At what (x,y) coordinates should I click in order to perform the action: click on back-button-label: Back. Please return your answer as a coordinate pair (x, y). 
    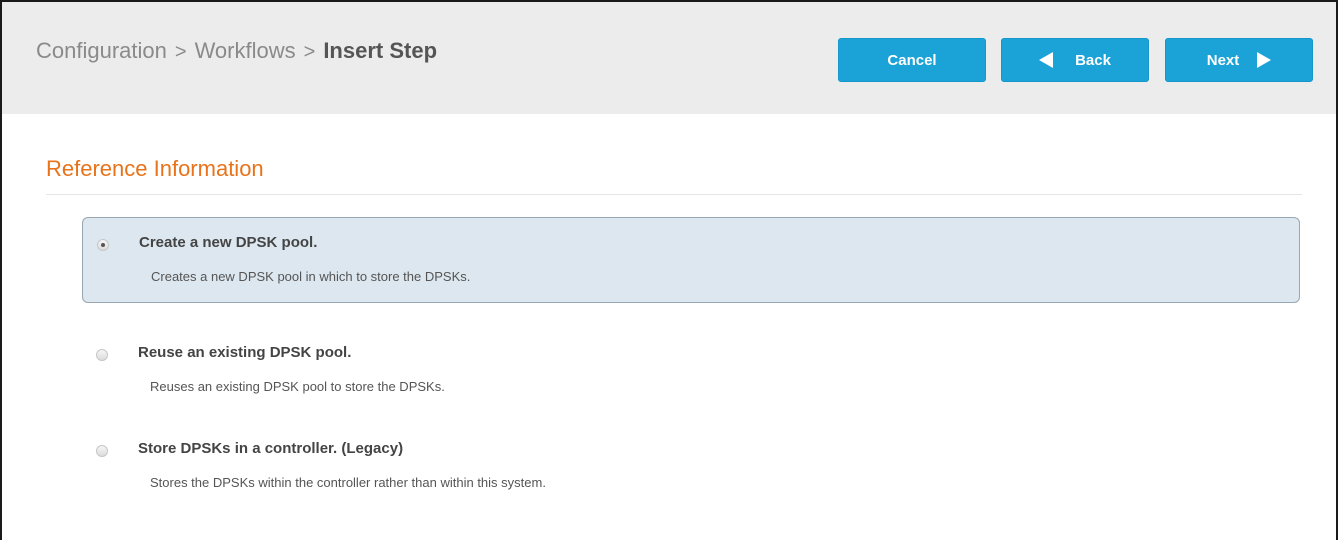
    Looking at the image, I should click on (1093, 60).